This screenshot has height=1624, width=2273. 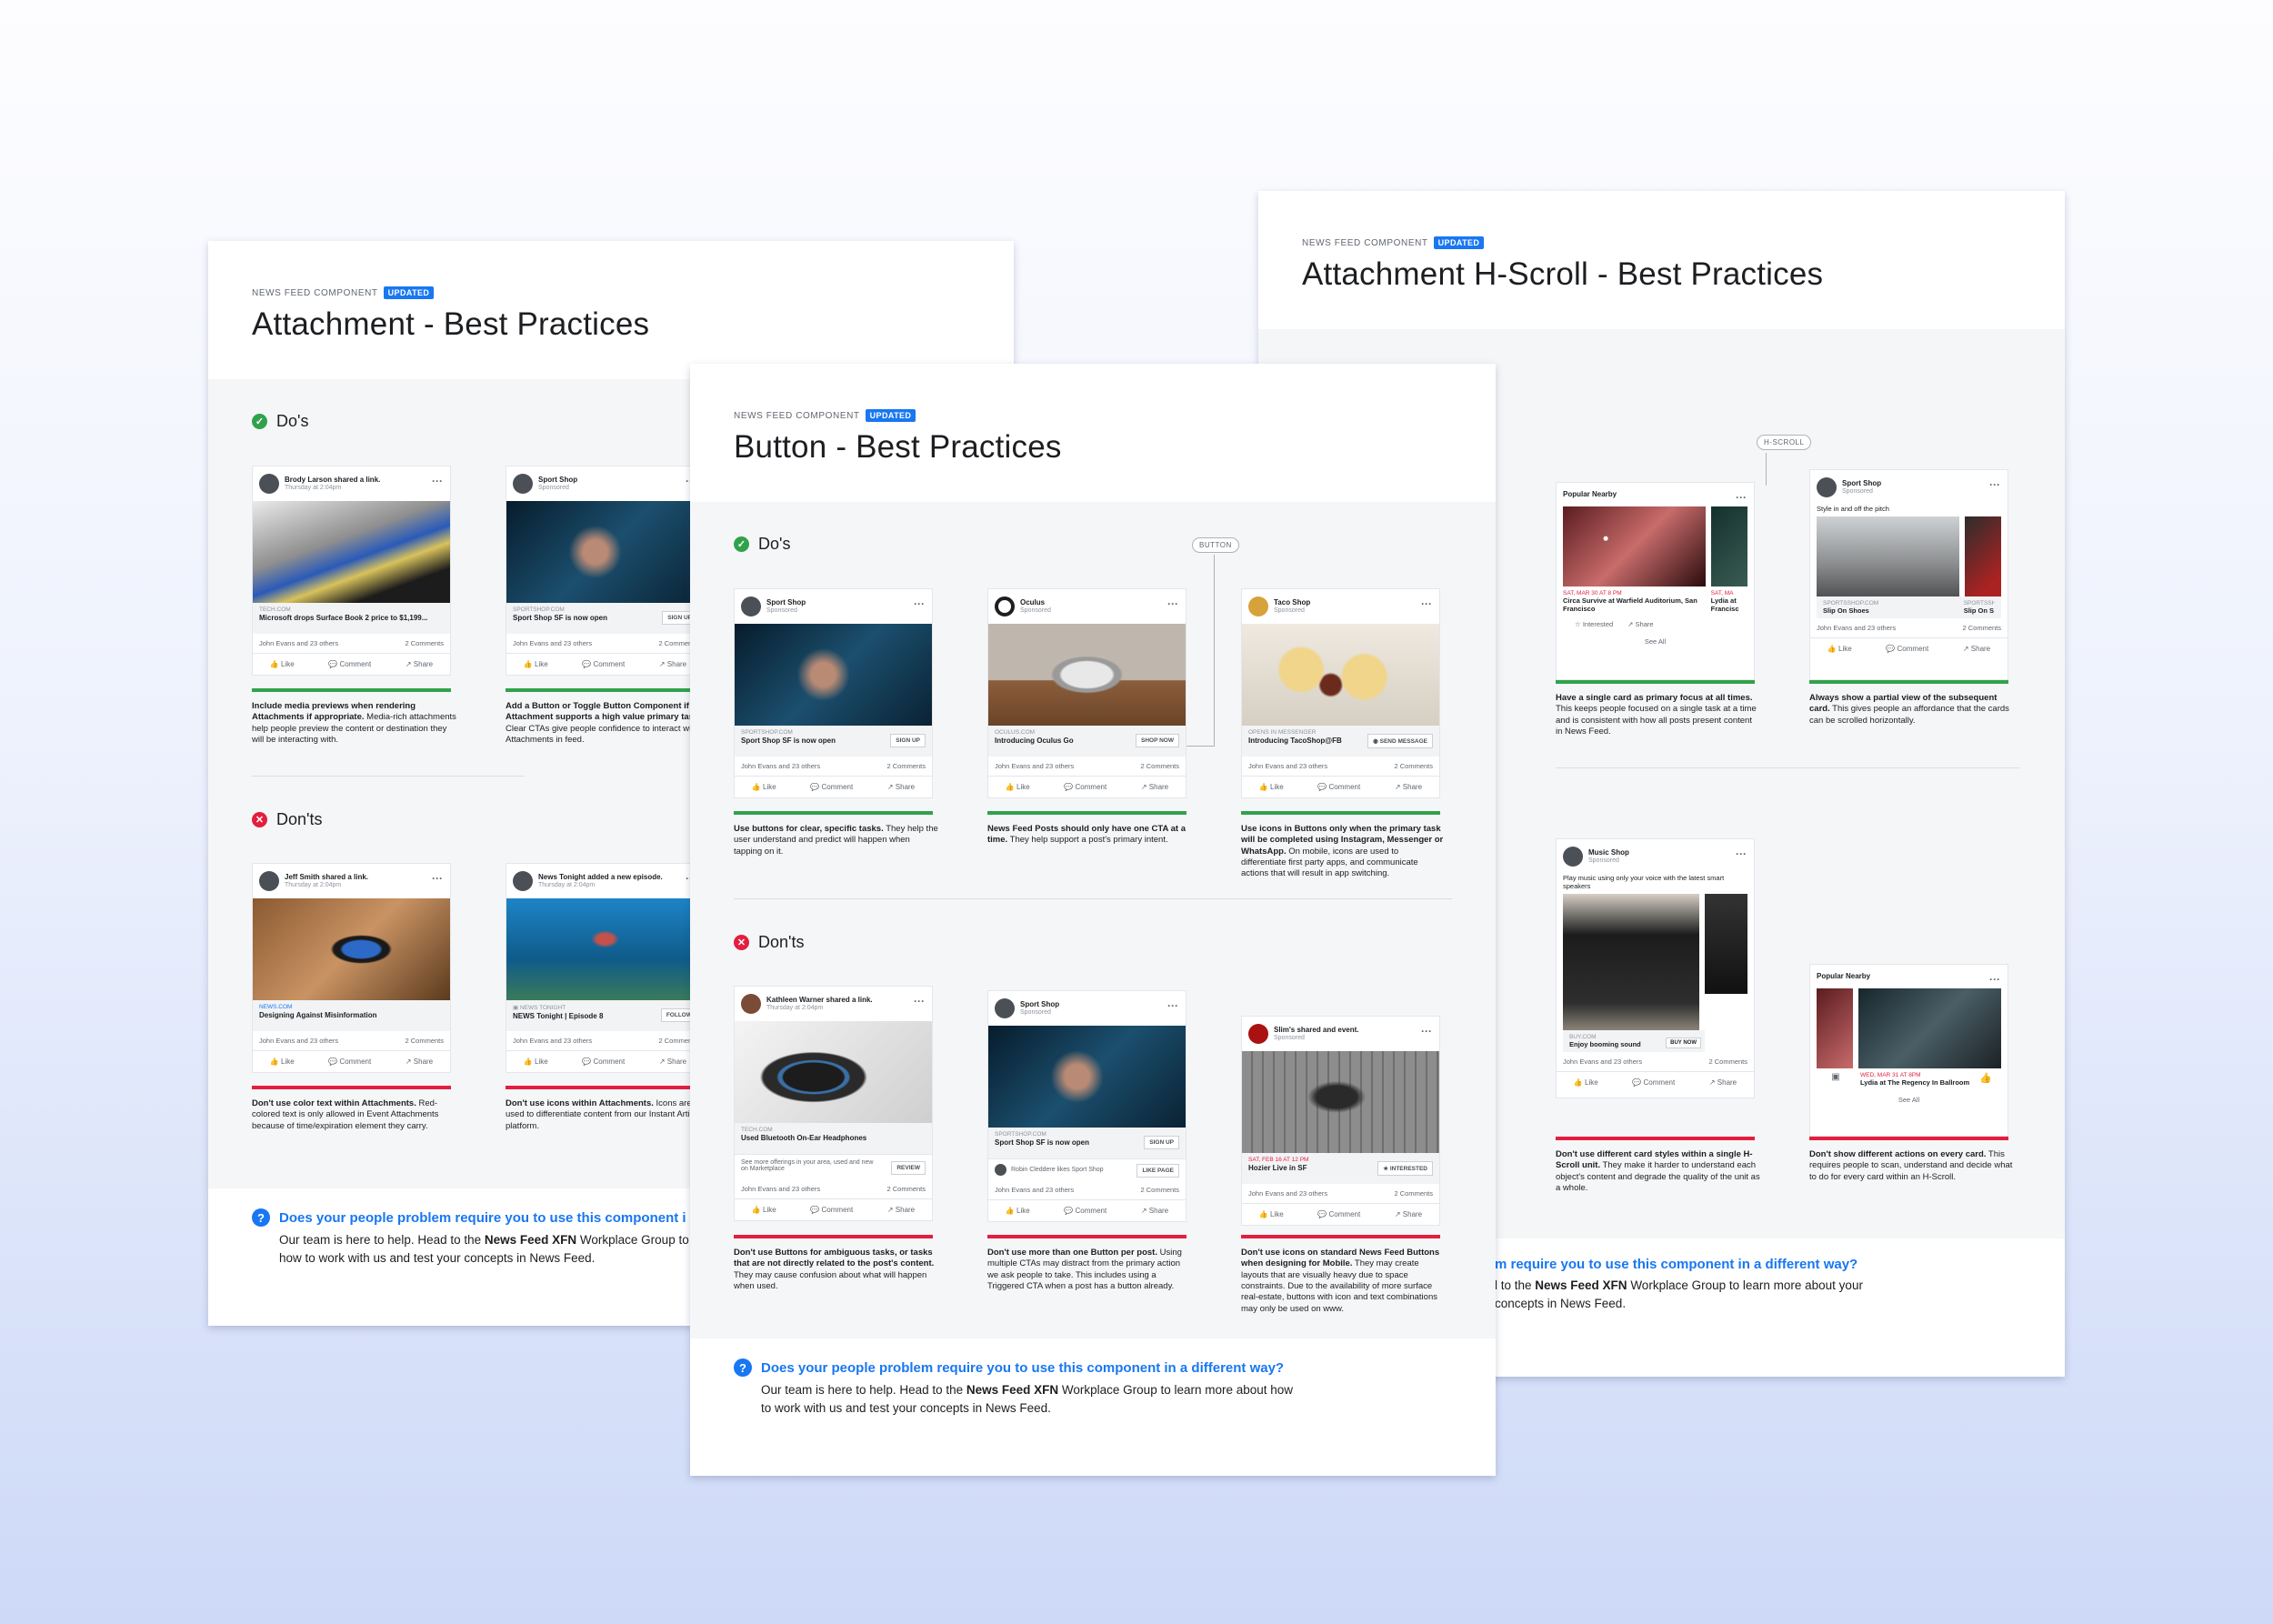 What do you see at coordinates (1157, 1171) in the screenshot?
I see `like-page-button: LIKE PAGE` at bounding box center [1157, 1171].